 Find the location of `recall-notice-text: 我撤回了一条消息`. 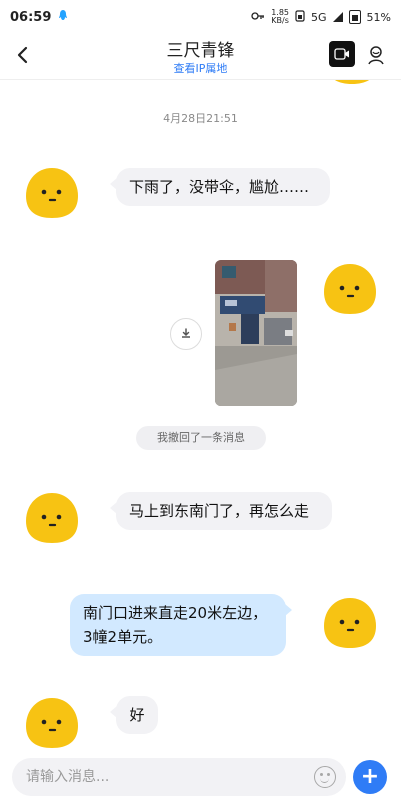

recall-notice-text: 我撤回了一条消息 is located at coordinates (201, 437).